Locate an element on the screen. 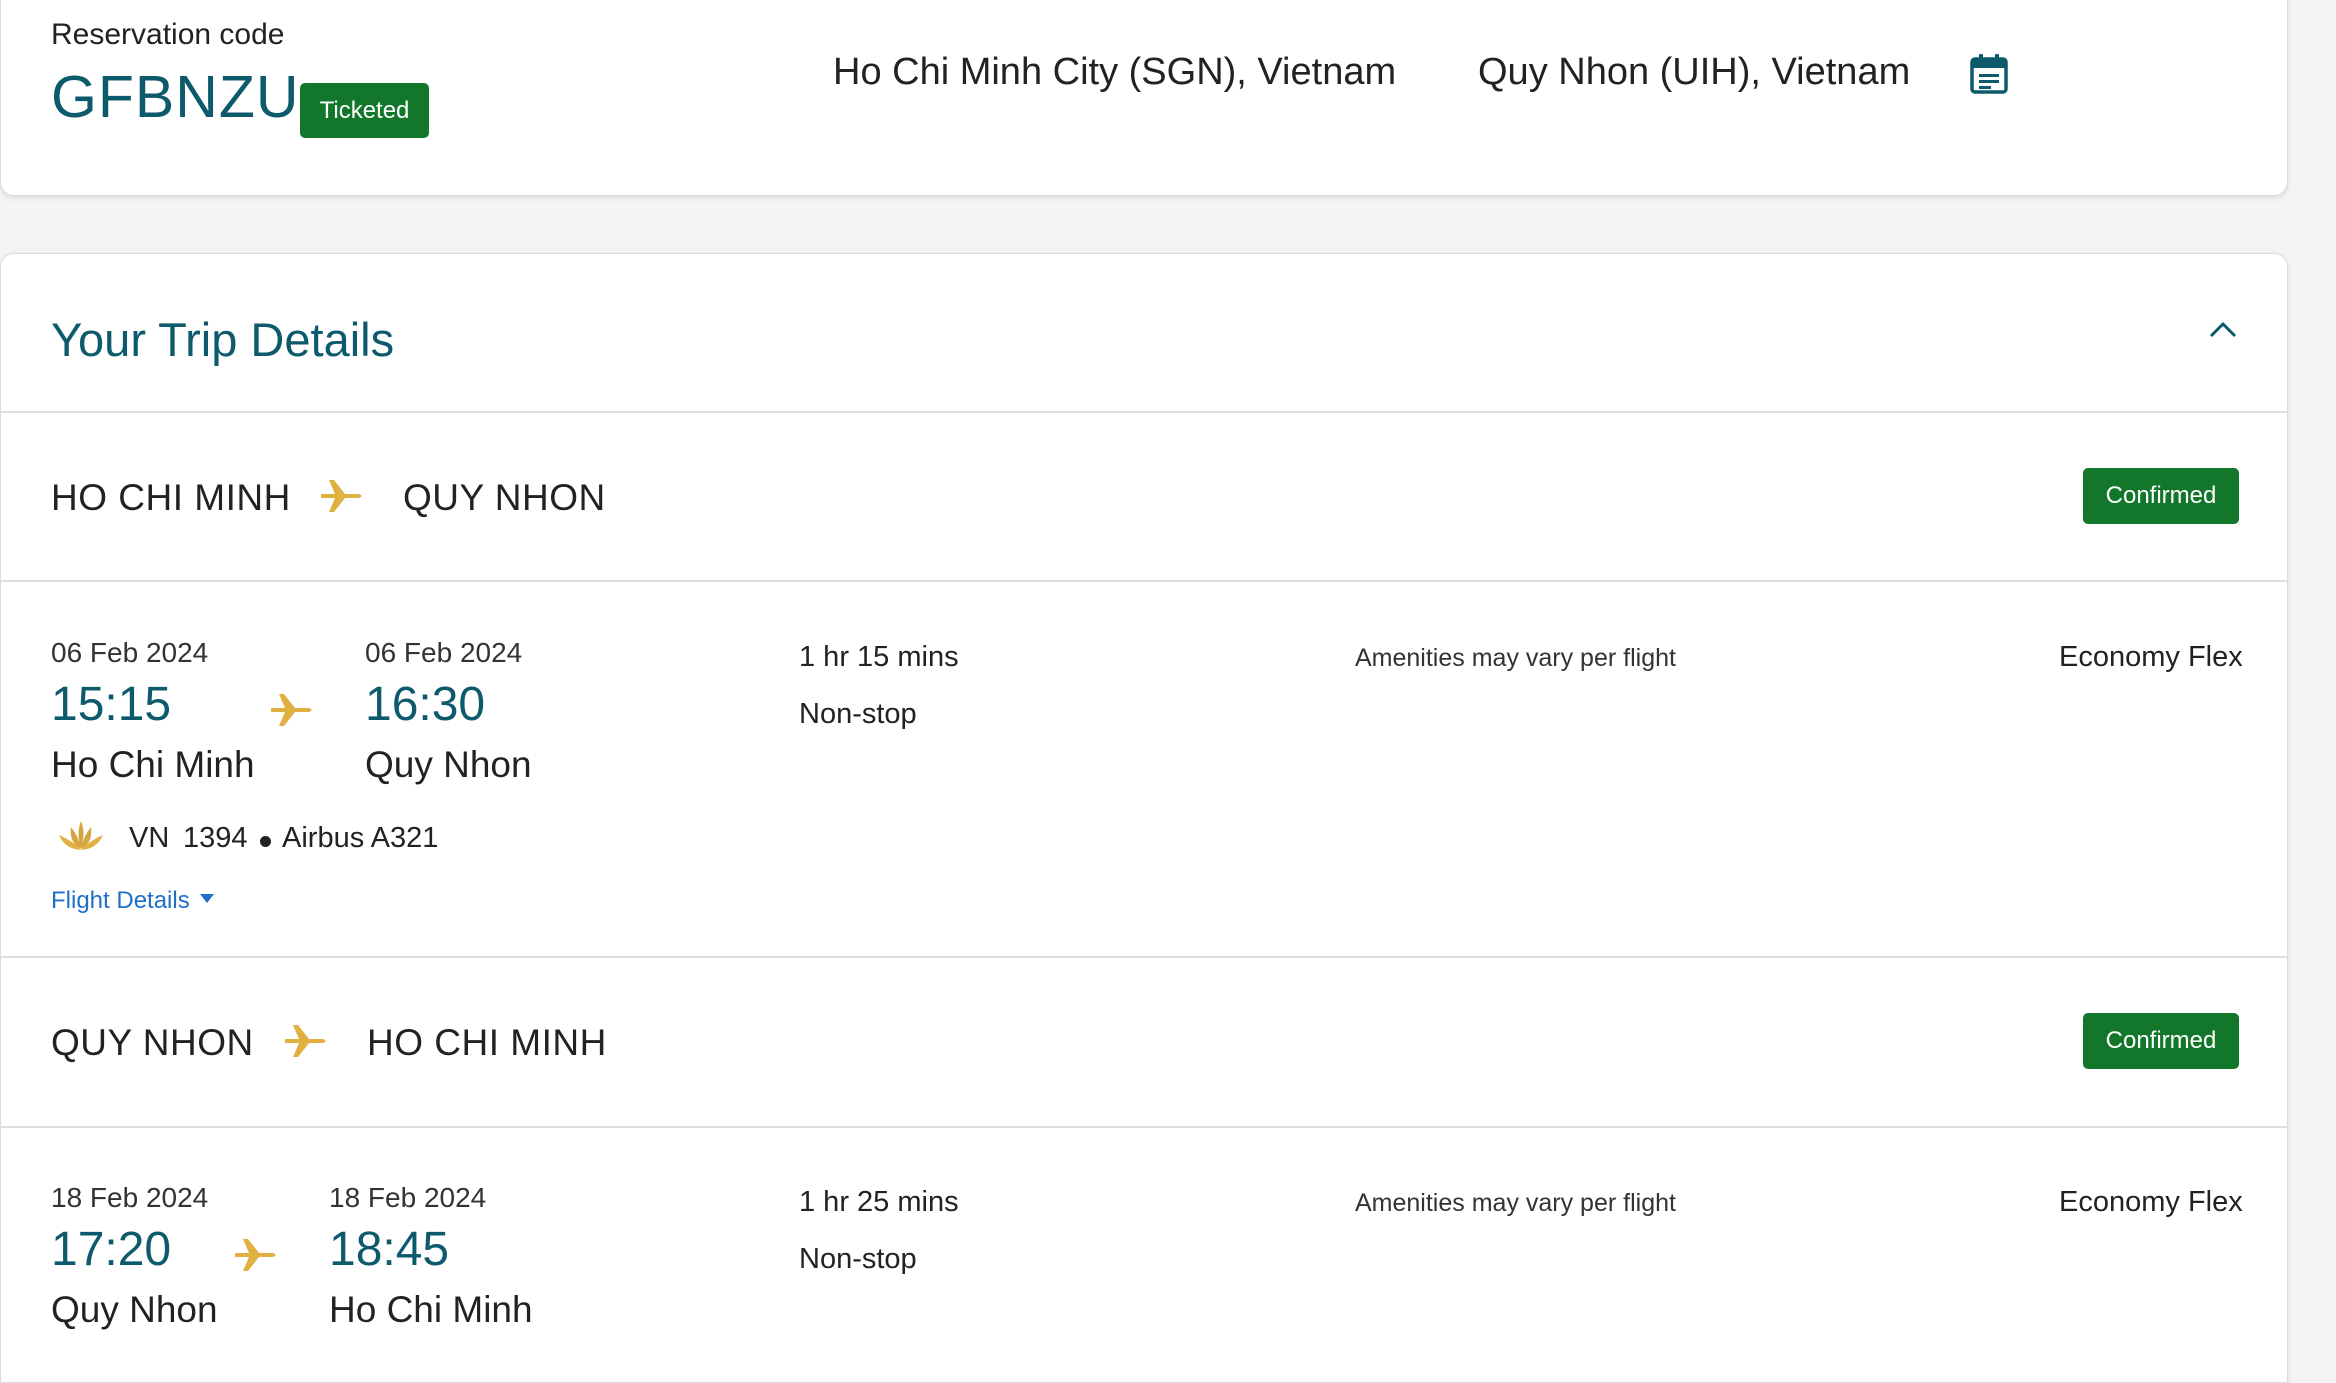 The width and height of the screenshot is (2336, 1383). origin-city: Ho Chi Minh City (SGN), Vietnam is located at coordinates (1115, 72).